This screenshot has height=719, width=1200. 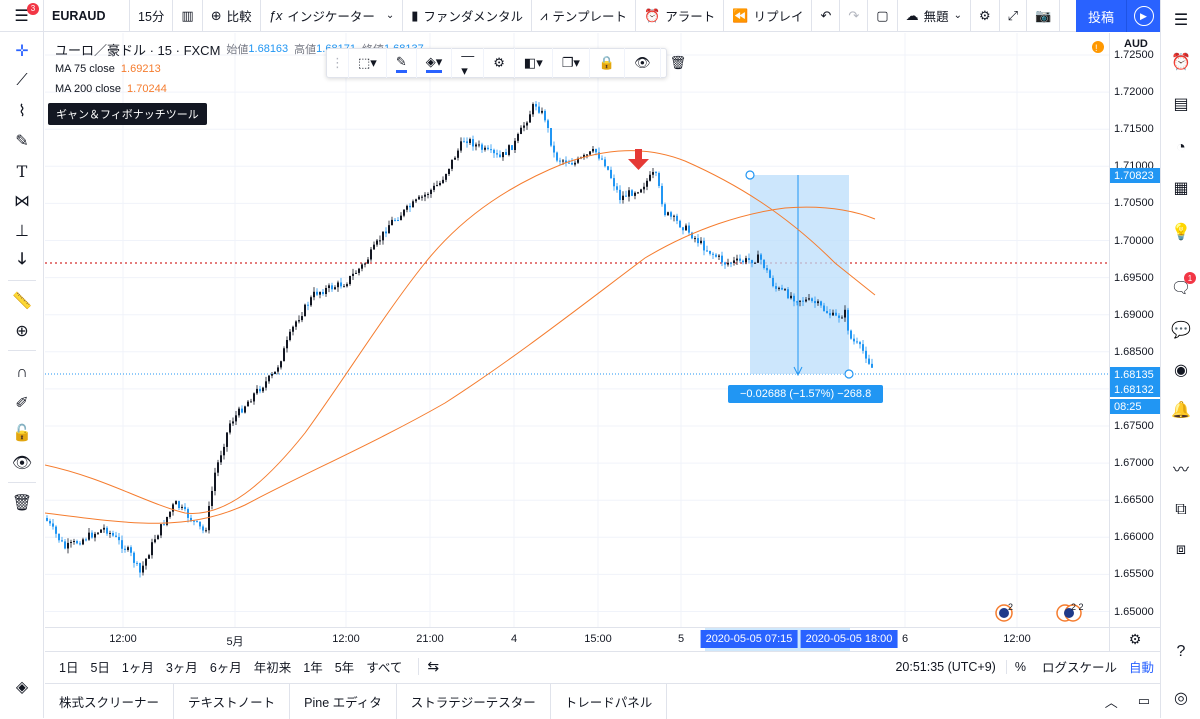 What do you see at coordinates (1181, 468) in the screenshot?
I see `trading-button: 〰` at bounding box center [1181, 468].